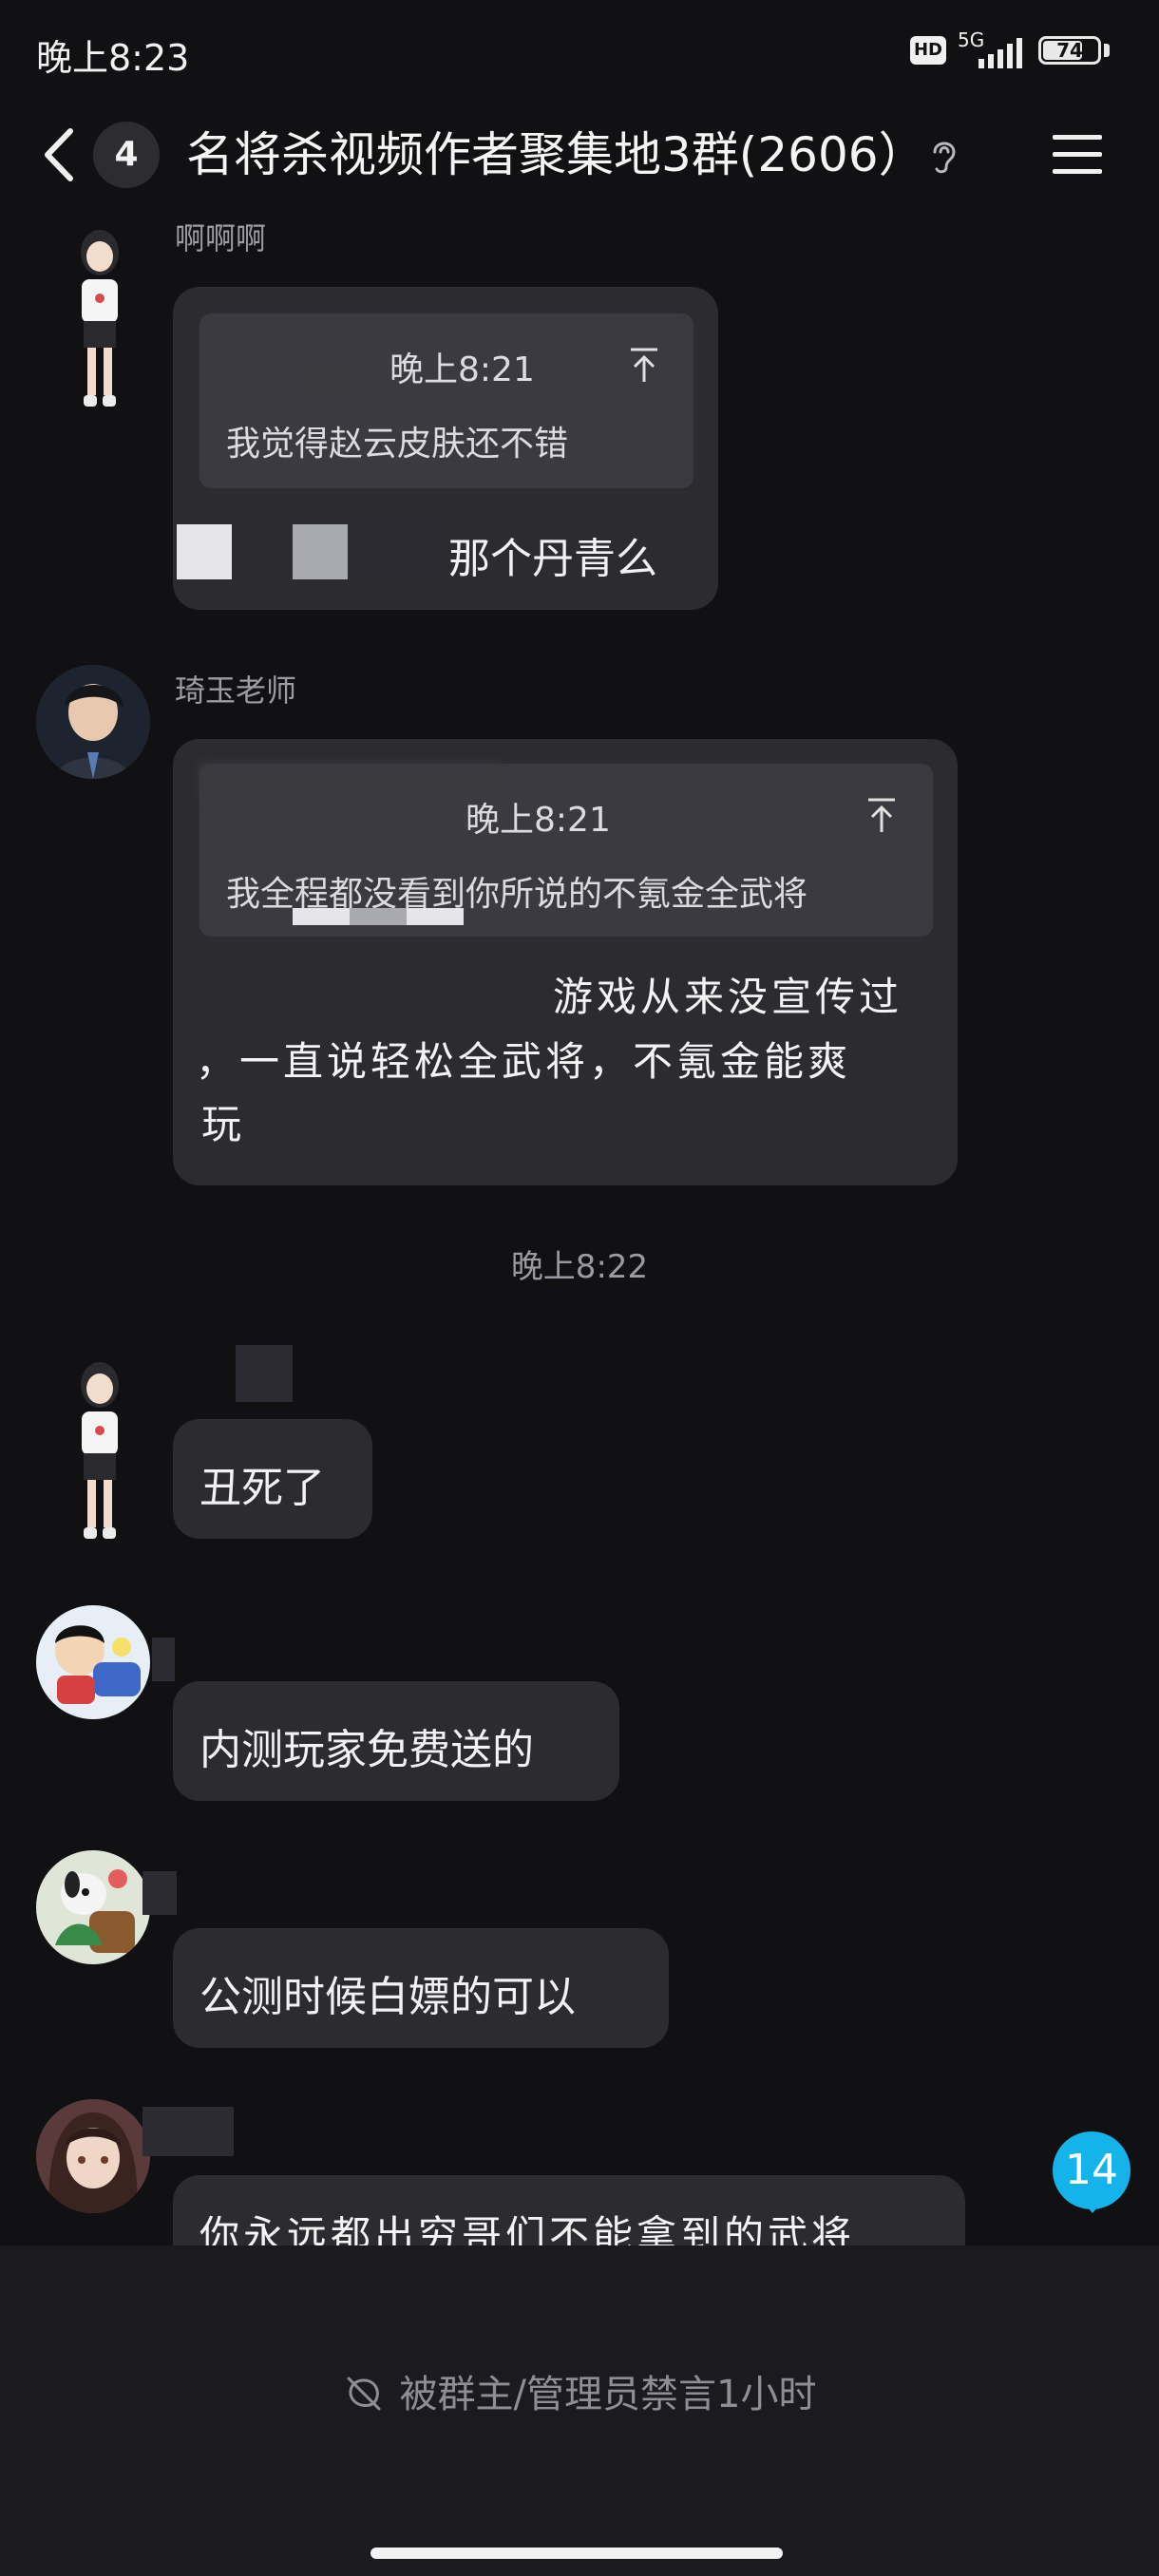 The image size is (1159, 2576). What do you see at coordinates (397, 444) in the screenshot?
I see `quoted-text: 我觉得赵云皮肤还不错` at bounding box center [397, 444].